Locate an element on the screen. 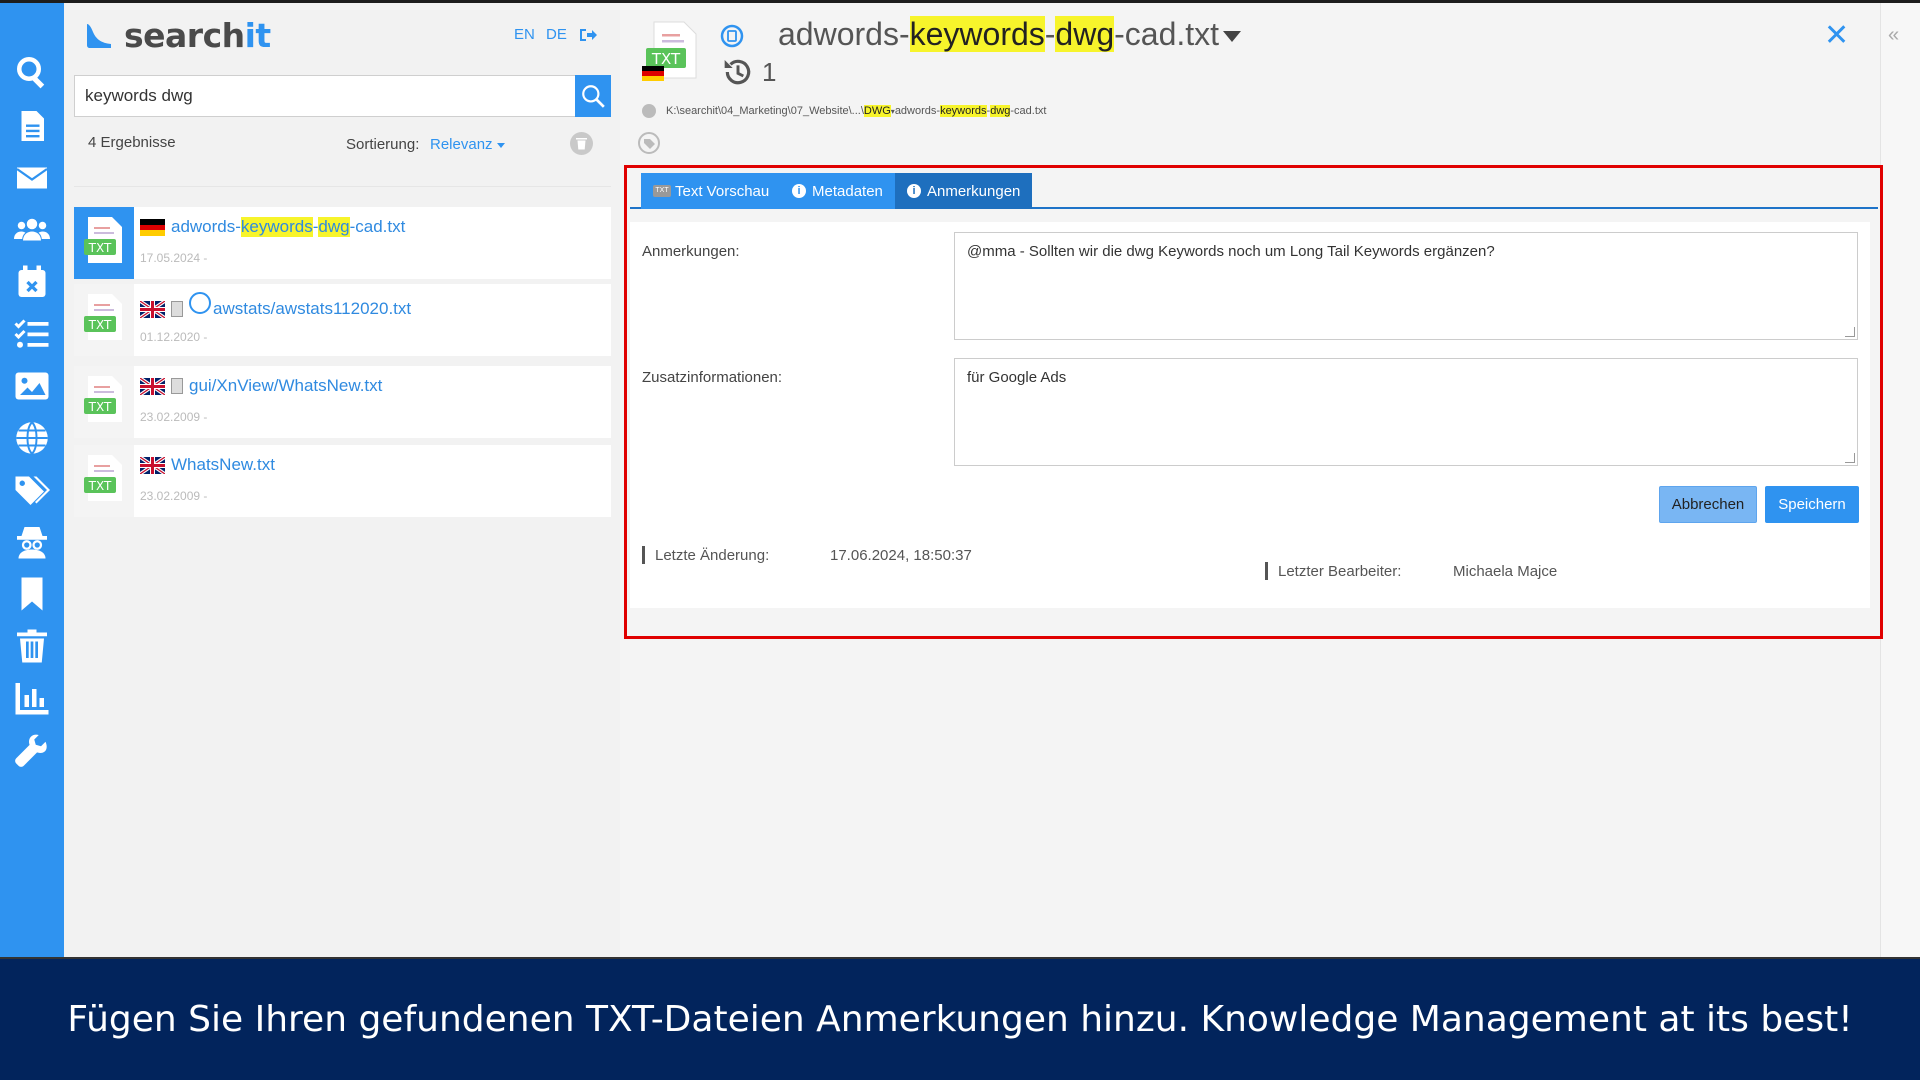 This screenshot has height=1080, width=1920. tab-text-preview: TXT Text Vorschau is located at coordinates (711, 191).